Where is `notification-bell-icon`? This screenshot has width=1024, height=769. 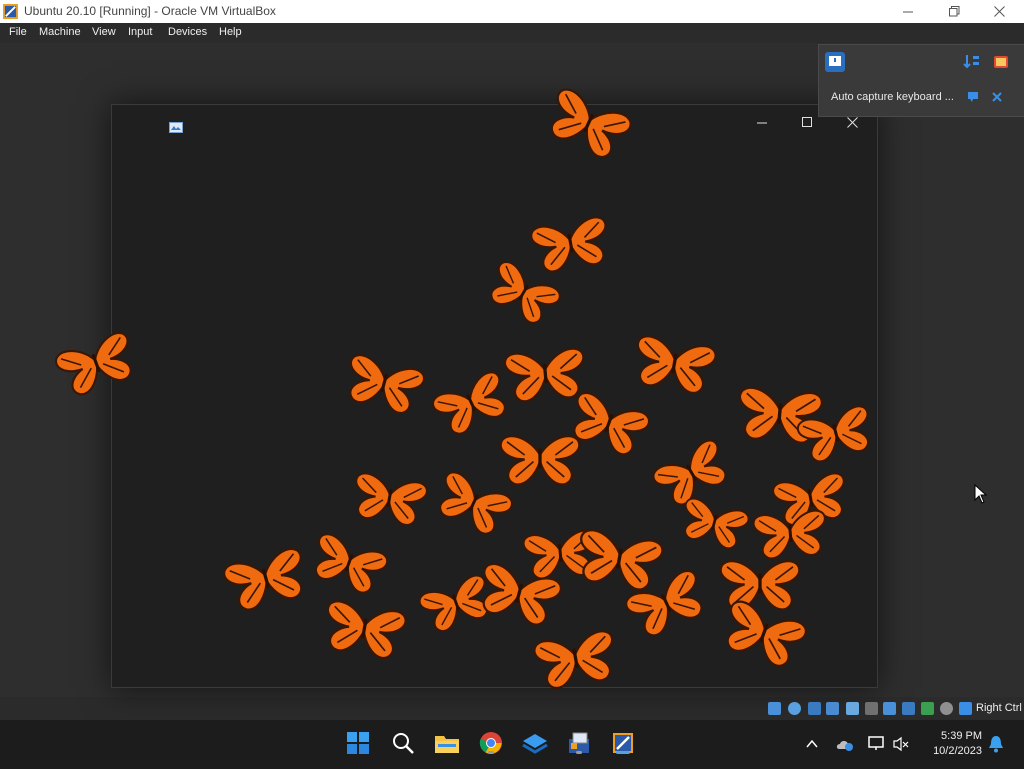
notification-bell-icon is located at coordinates (996, 744).